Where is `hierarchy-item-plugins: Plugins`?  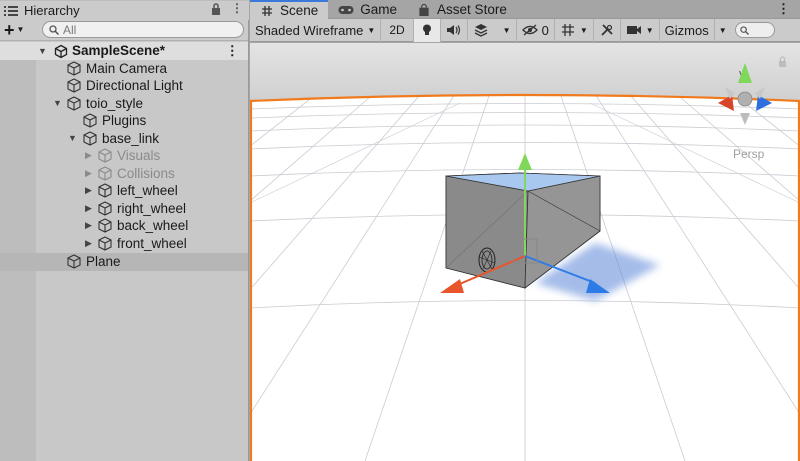
hierarchy-item-plugins: Plugins is located at coordinates (124, 121).